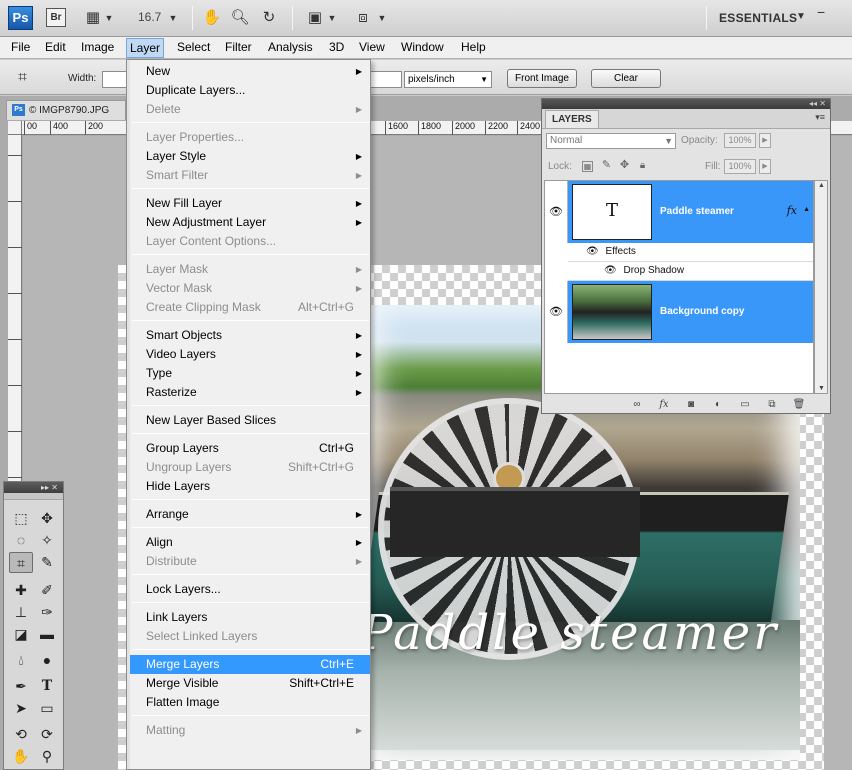 The image size is (852, 770). Describe the element at coordinates (47, 686) in the screenshot. I see `type-tool-icon: T` at that location.